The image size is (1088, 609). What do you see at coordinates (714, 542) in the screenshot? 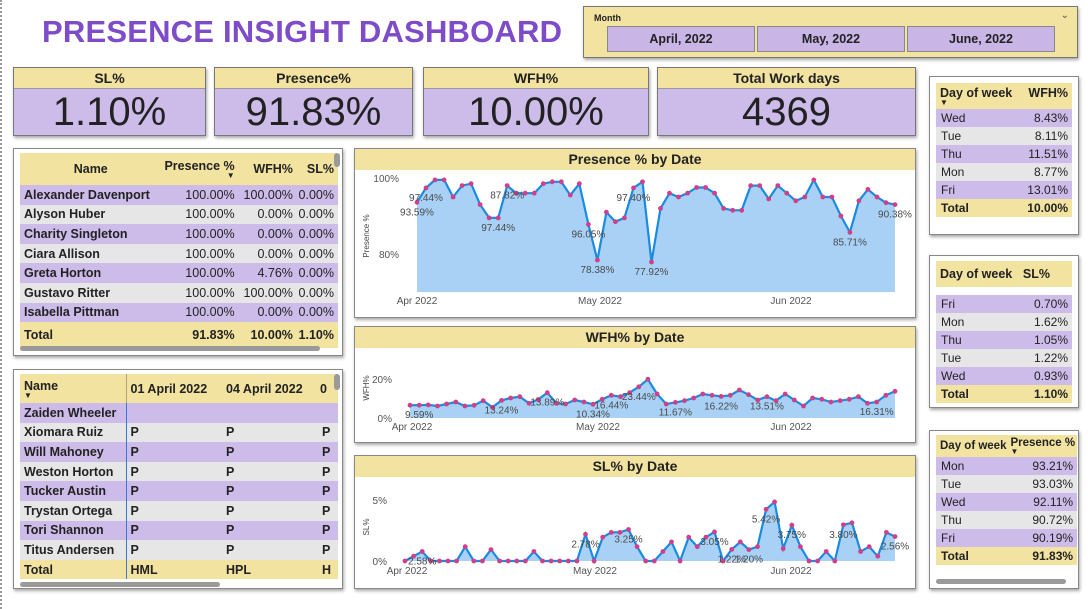
I see `data-label: 3.05%` at bounding box center [714, 542].